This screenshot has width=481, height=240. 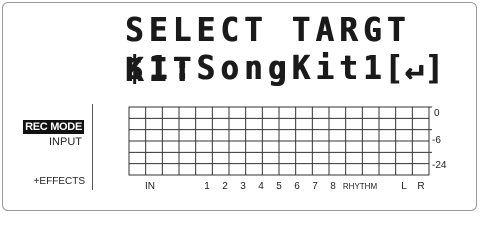 I want to click on db-label-6: -6, so click(x=436, y=140).